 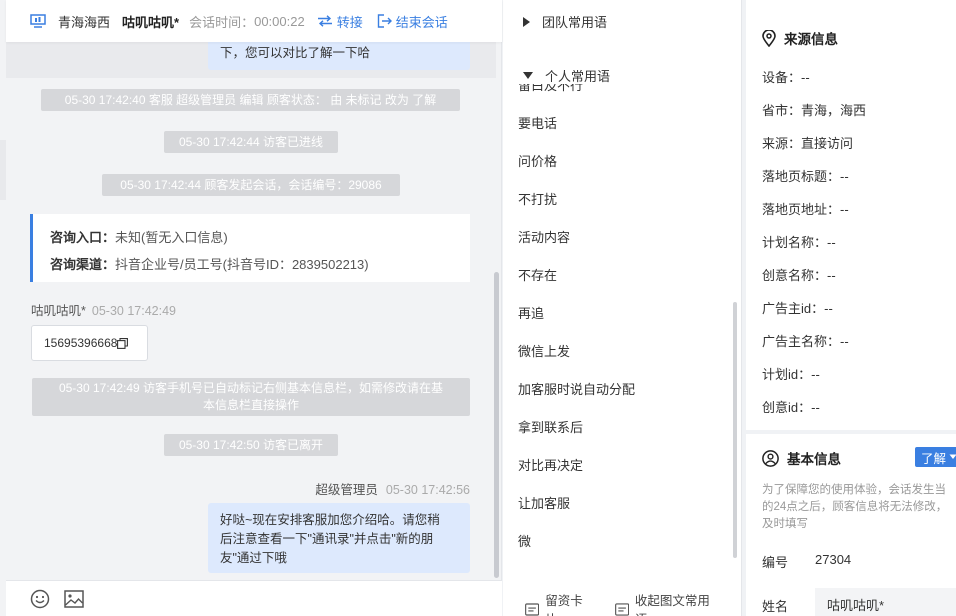 What do you see at coordinates (814, 110) in the screenshot?
I see `field-province-city: 省市：青海，海西` at bounding box center [814, 110].